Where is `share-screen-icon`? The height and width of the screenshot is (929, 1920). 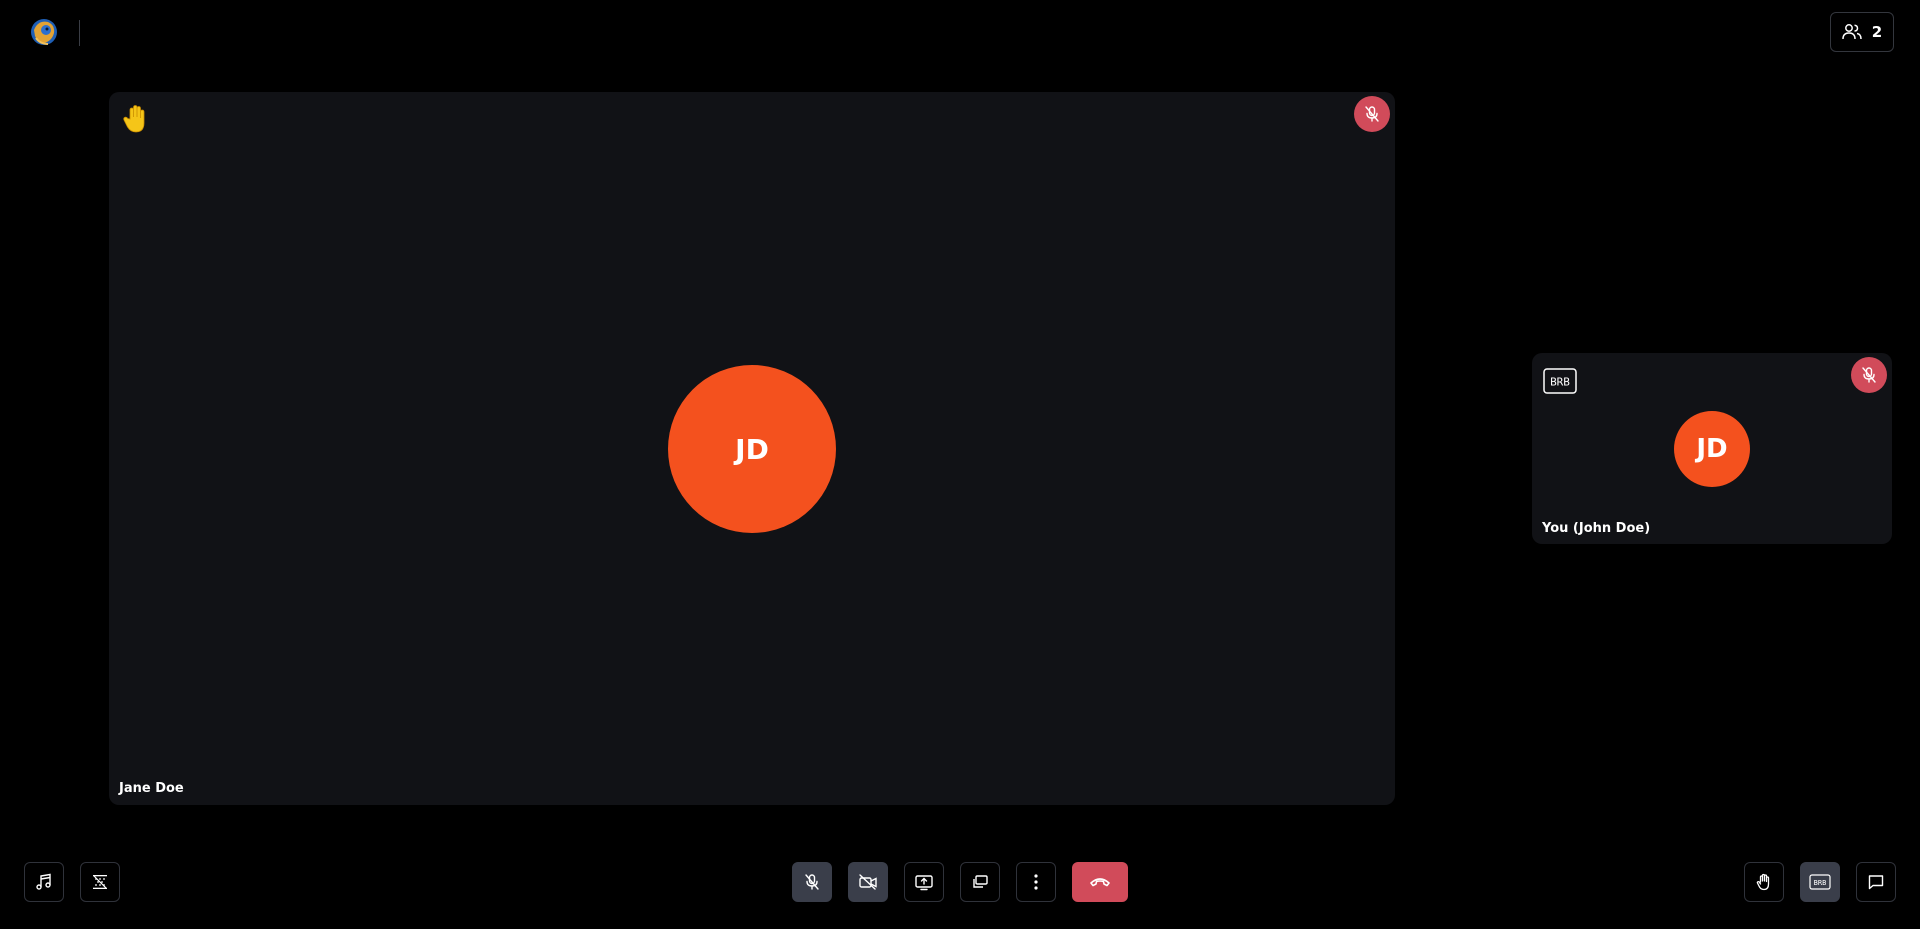 share-screen-icon is located at coordinates (924, 882).